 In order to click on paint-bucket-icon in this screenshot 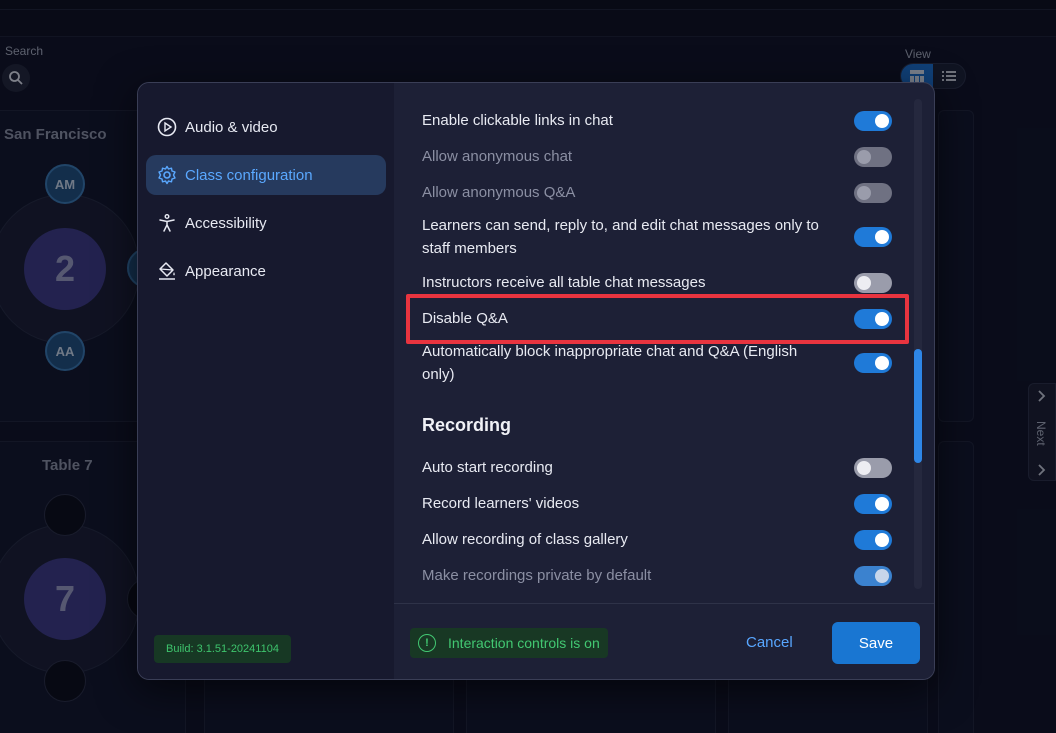, I will do `click(167, 271)`.